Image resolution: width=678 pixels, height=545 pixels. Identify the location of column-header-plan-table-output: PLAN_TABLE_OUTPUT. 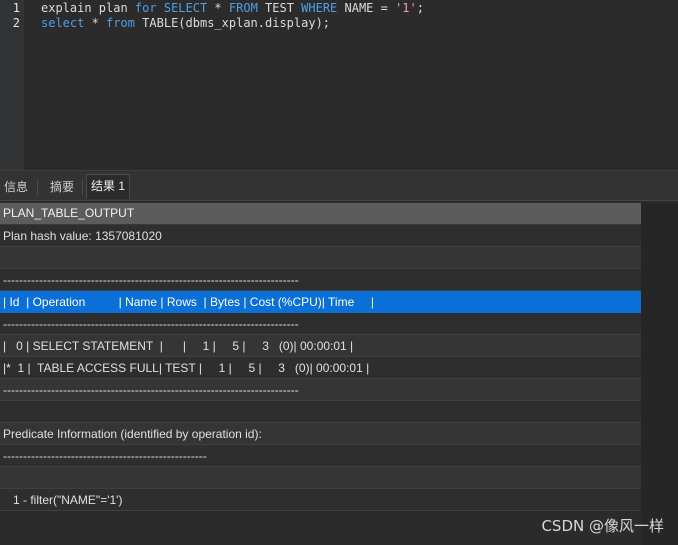
(320, 214).